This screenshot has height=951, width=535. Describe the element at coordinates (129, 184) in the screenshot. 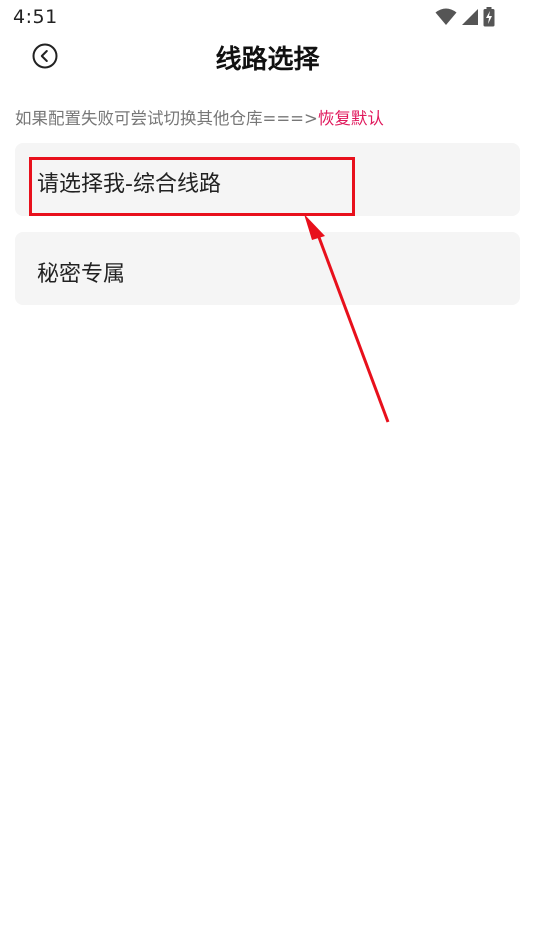

I see `route-item-label: 请选择我-综合线路` at that location.